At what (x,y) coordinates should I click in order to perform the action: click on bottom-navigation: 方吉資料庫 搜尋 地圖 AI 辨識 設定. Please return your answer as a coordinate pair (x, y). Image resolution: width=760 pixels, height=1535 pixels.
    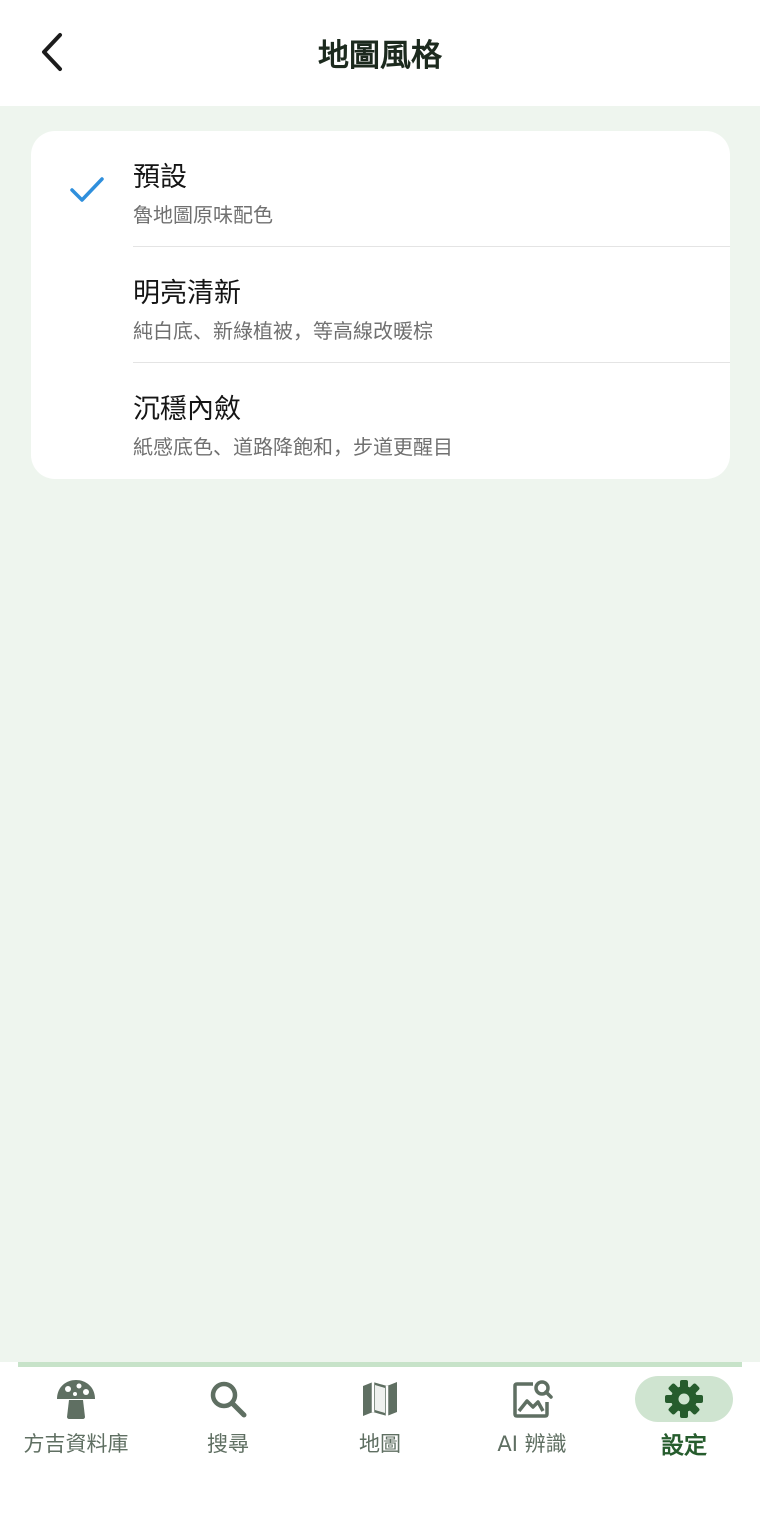
    Looking at the image, I should click on (380, 1448).